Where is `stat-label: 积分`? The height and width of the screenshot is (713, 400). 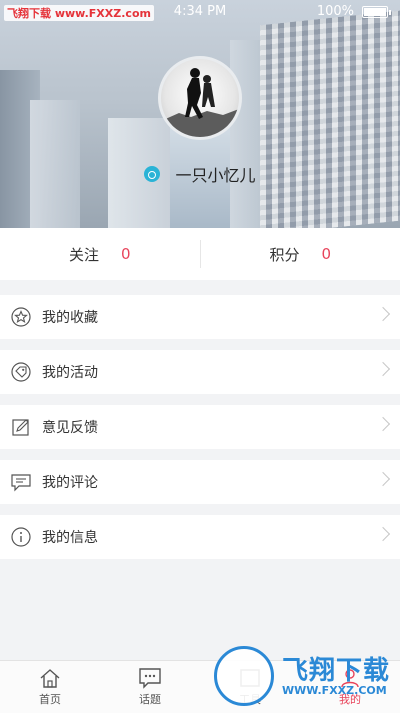 stat-label: 积分 is located at coordinates (284, 254).